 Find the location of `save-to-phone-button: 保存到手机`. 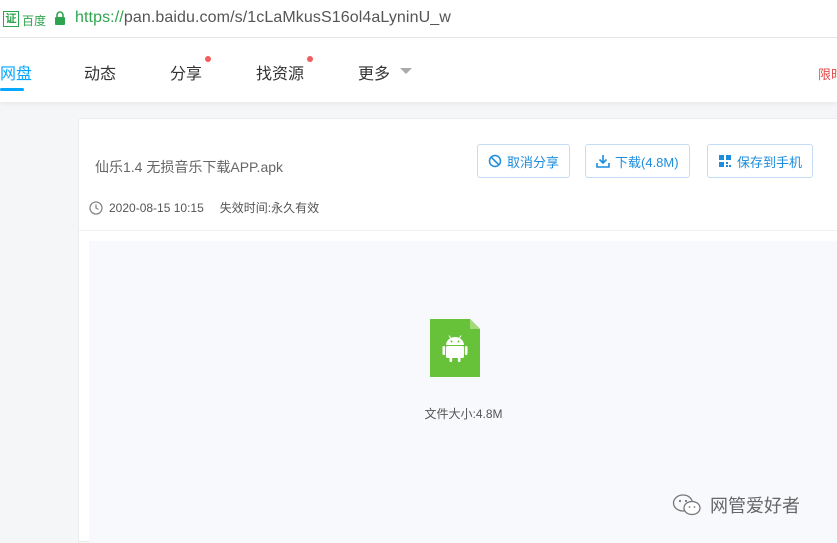

save-to-phone-button: 保存到手机 is located at coordinates (760, 161).